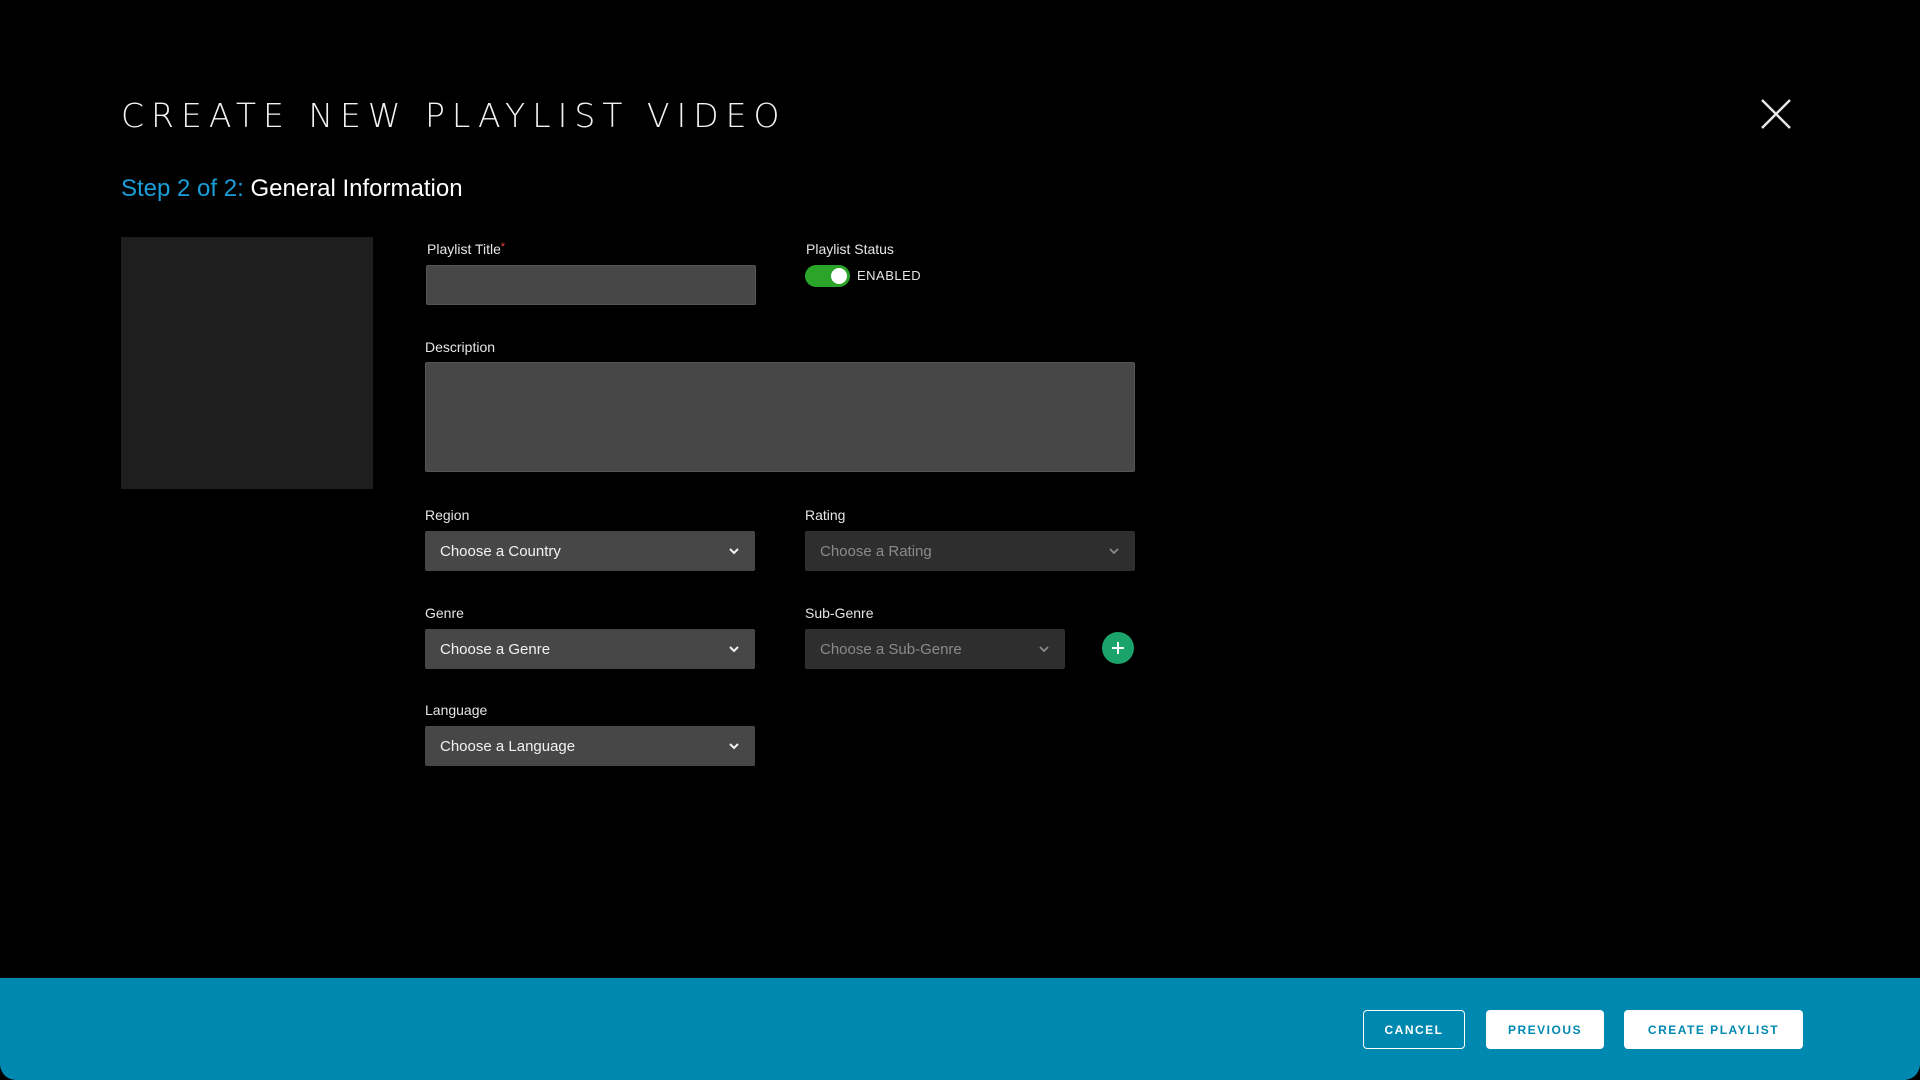 This screenshot has width=1920, height=1080. I want to click on step-indicator: Step 2 of 2: General Information, so click(292, 189).